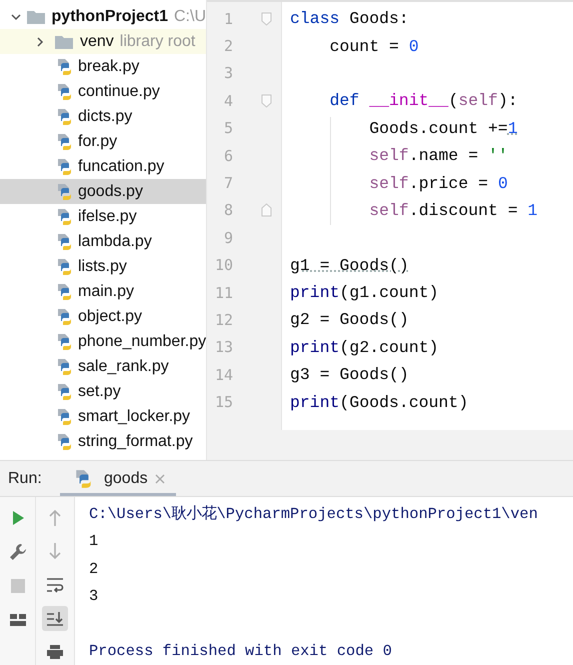 Image resolution: width=573 pixels, height=665 pixels. What do you see at coordinates (190, 17) in the screenshot?
I see `project-path: C:\U` at bounding box center [190, 17].